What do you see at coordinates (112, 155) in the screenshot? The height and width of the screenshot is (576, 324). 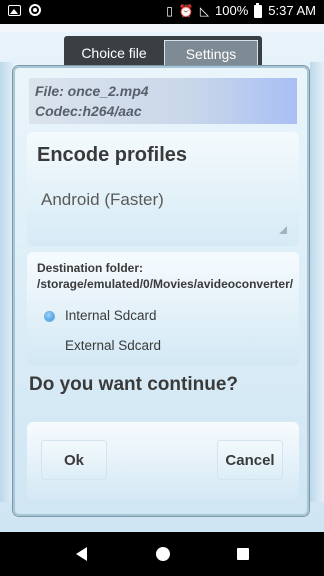 I see `encode-profiles-title: Encode profiles` at bounding box center [112, 155].